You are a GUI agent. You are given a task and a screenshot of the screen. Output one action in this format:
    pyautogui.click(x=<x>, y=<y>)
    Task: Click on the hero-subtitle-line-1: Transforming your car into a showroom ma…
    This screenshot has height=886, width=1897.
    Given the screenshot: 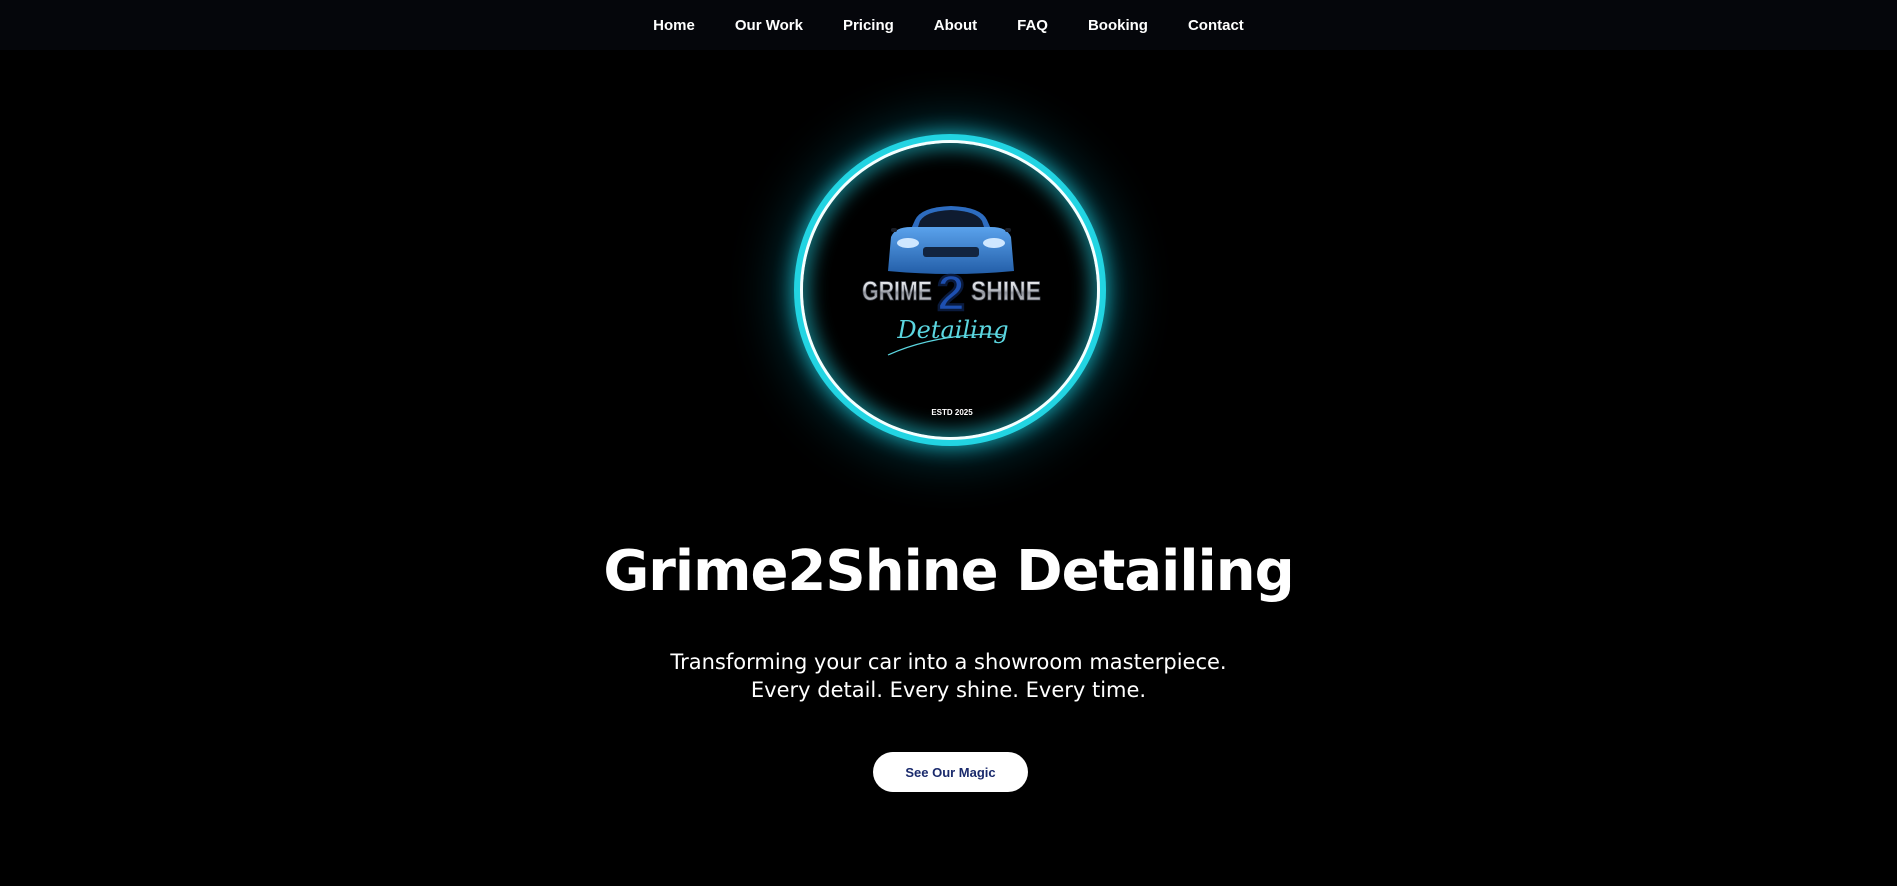 What is the action you would take?
    pyautogui.click(x=948, y=662)
    